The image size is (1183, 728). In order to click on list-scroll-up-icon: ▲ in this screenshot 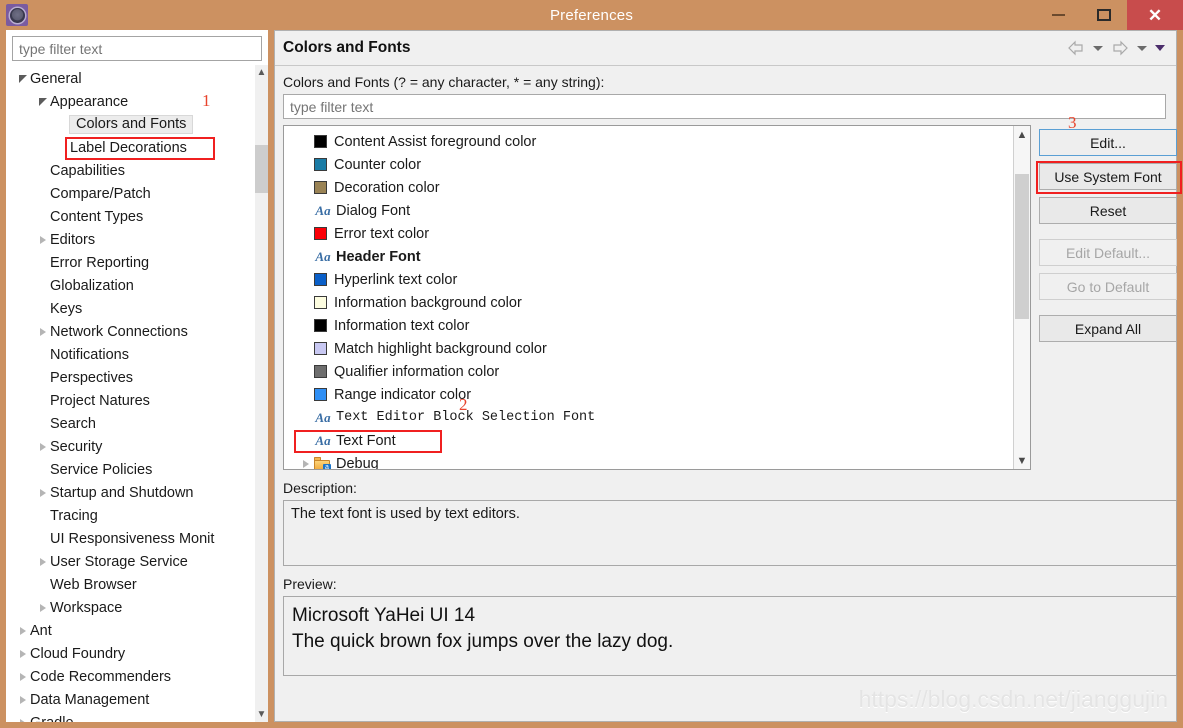, I will do `click(1022, 134)`.